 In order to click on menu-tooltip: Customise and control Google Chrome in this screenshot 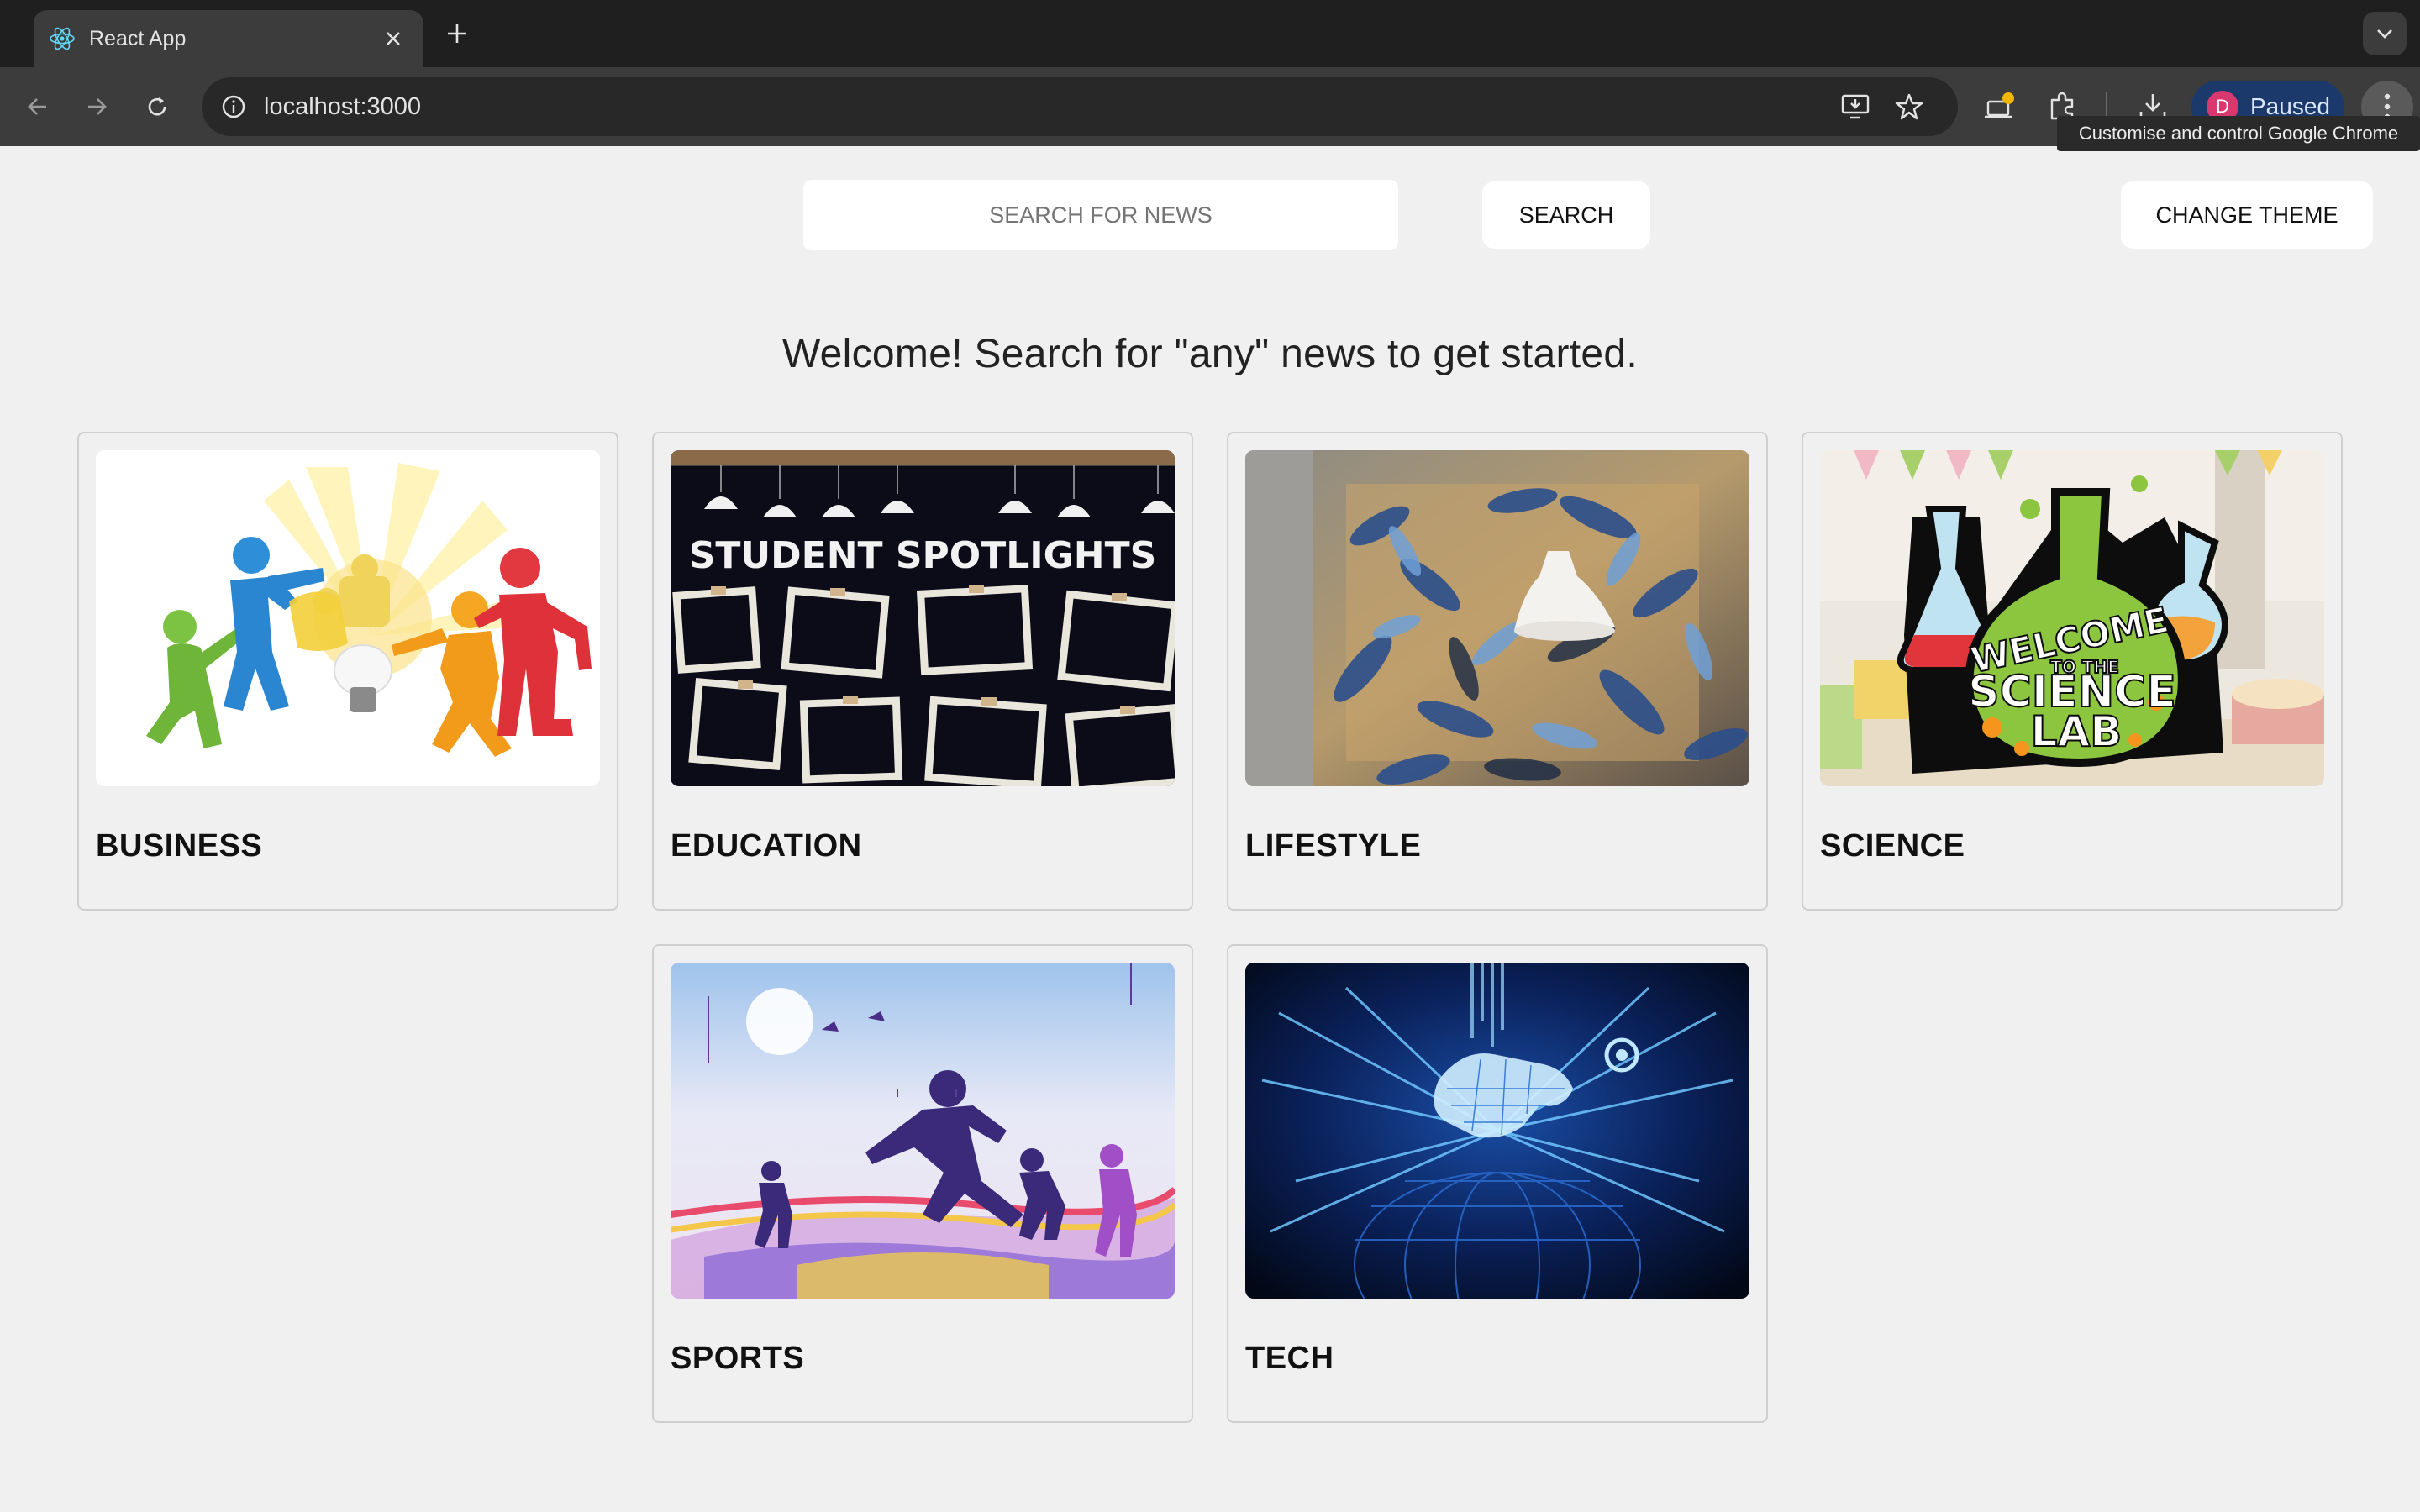, I will do `click(2238, 133)`.